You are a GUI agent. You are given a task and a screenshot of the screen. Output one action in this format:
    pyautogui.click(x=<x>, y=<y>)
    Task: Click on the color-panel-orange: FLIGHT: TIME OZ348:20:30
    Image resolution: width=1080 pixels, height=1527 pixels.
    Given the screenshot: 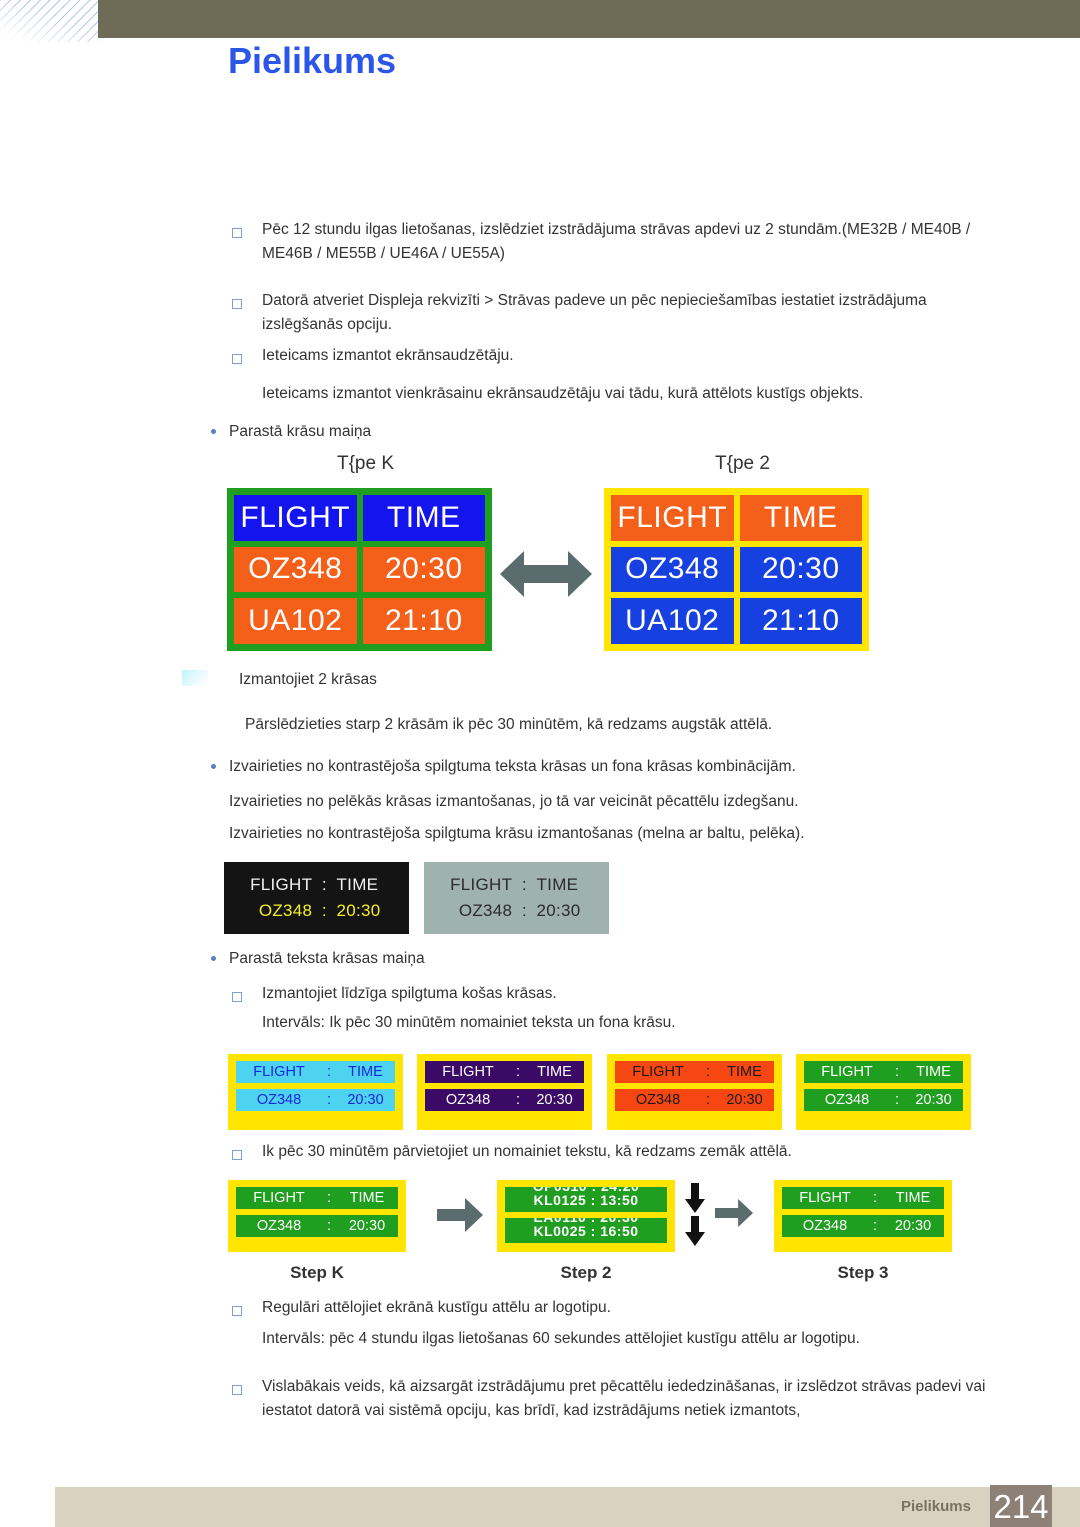 What is the action you would take?
    pyautogui.click(x=694, y=1092)
    